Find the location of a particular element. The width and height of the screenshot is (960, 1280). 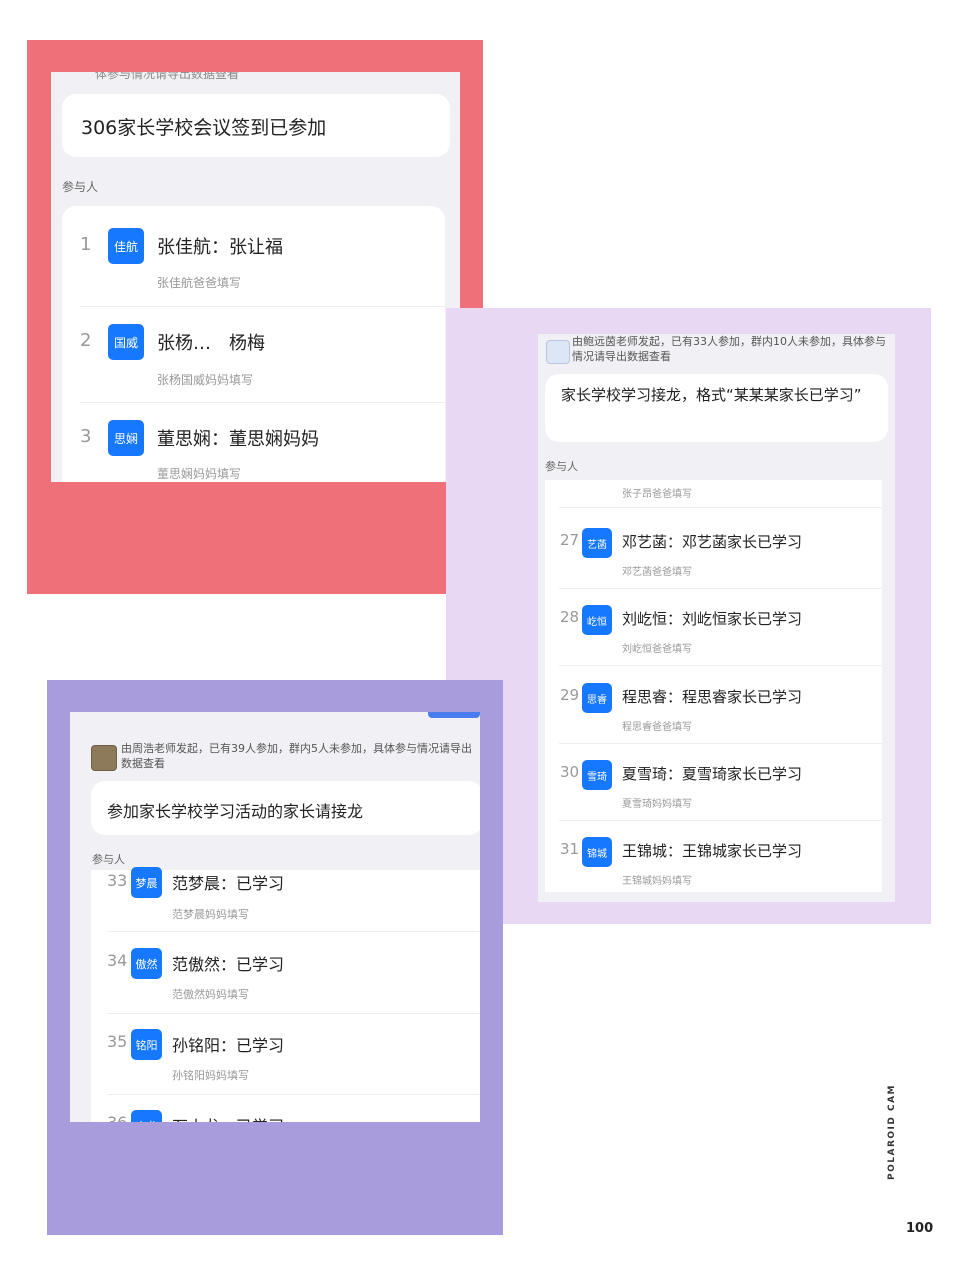

list-item: 29 思睿 程思睿：程思睿家长已学习 程思睿爸爸填写 is located at coordinates (713, 705).